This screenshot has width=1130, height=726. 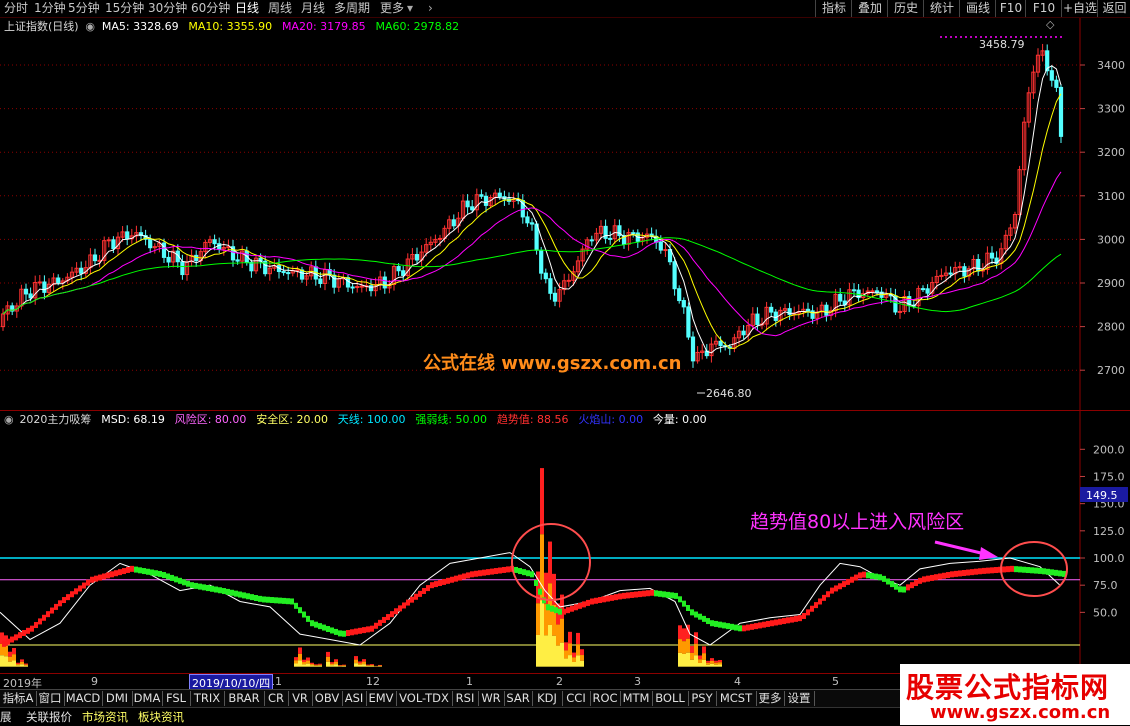 I want to click on period-tab-fenshi: 分时, so click(x=16, y=8).